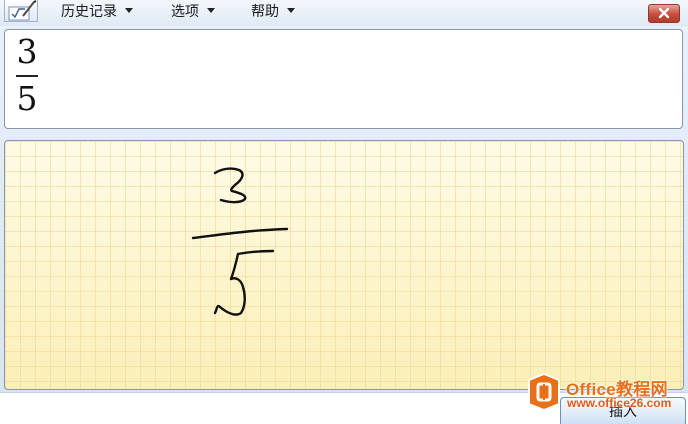 This screenshot has height=424, width=688. What do you see at coordinates (27, 98) in the screenshot?
I see `fraction-denominator: 5` at bounding box center [27, 98].